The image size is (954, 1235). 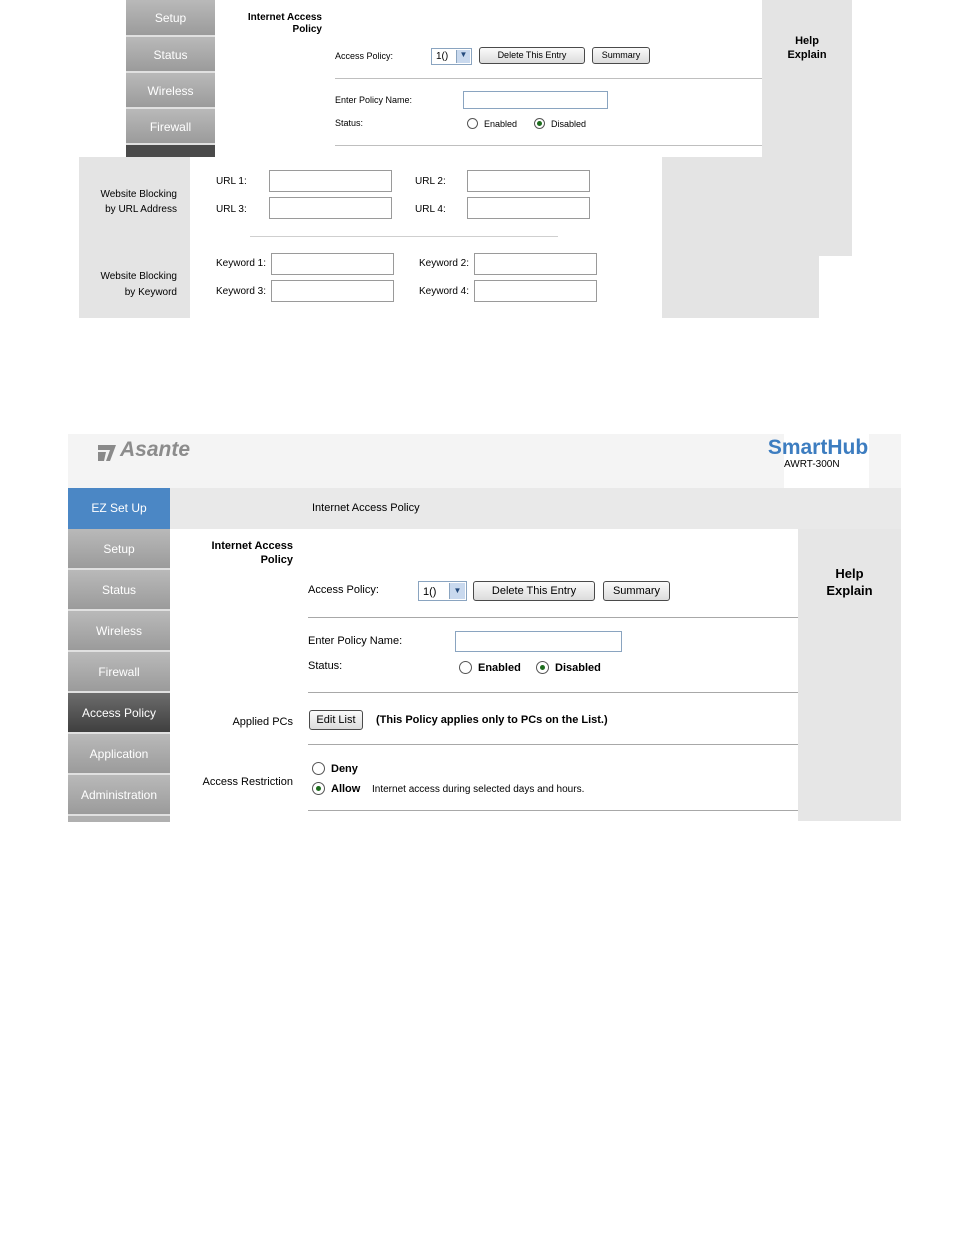 I want to click on section-title: Internet Access, so click(x=252, y=546).